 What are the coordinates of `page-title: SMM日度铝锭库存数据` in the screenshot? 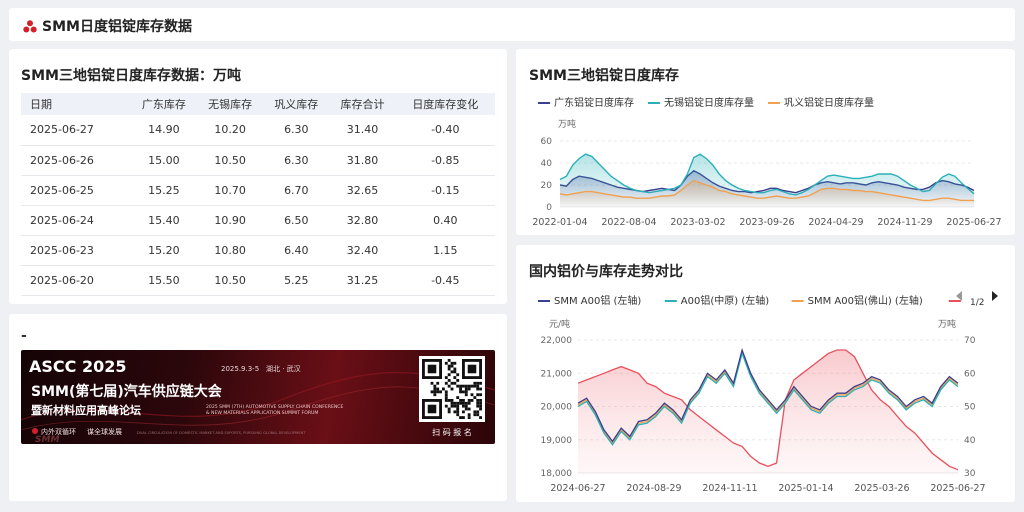 It's located at (117, 27).